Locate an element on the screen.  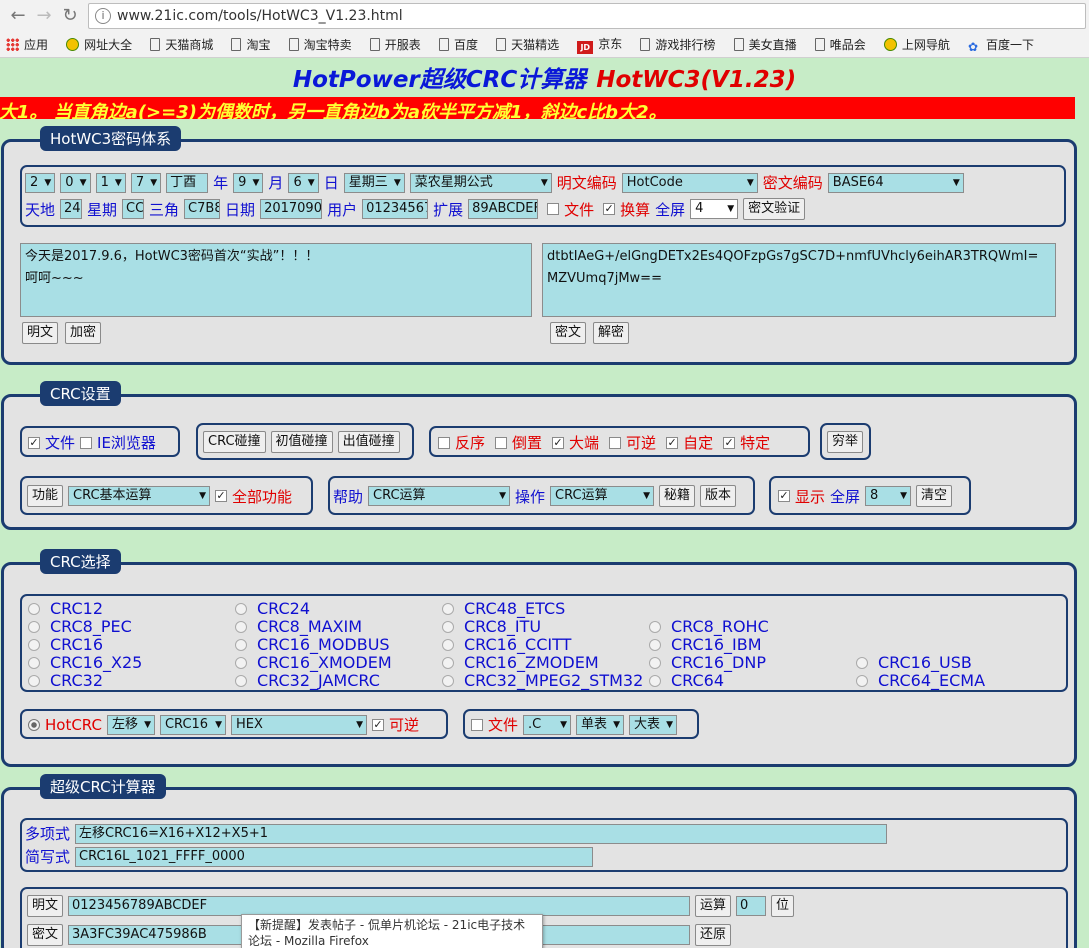
hotcrc-radio is located at coordinates (34, 724).